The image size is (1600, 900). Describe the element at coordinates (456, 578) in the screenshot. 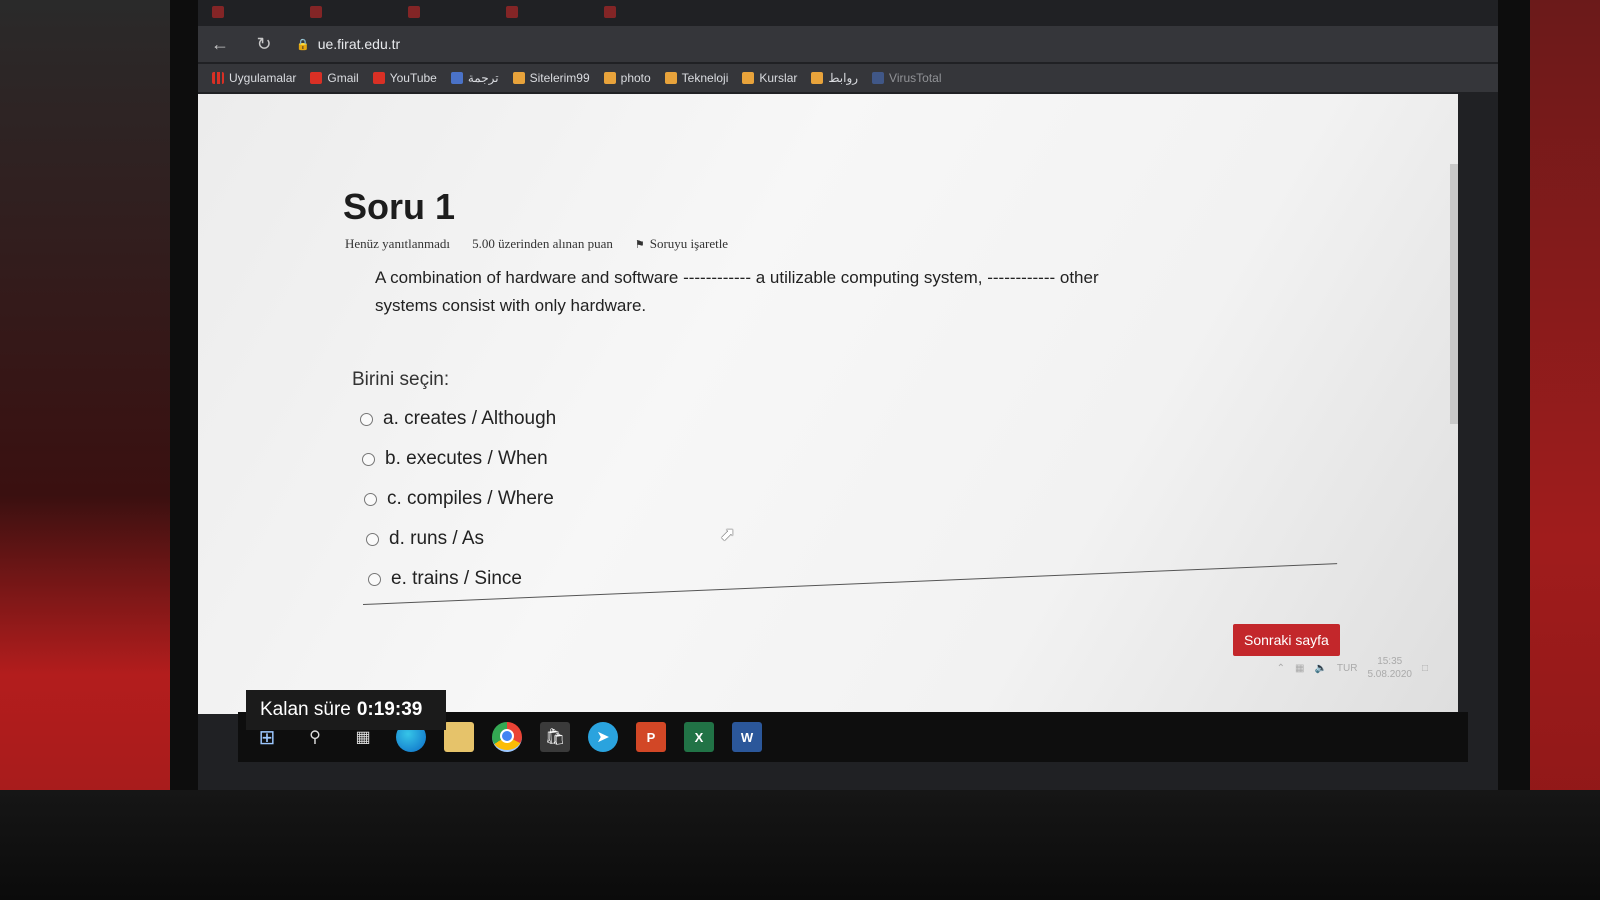

I see `answer-label: e. trains / Since` at that location.